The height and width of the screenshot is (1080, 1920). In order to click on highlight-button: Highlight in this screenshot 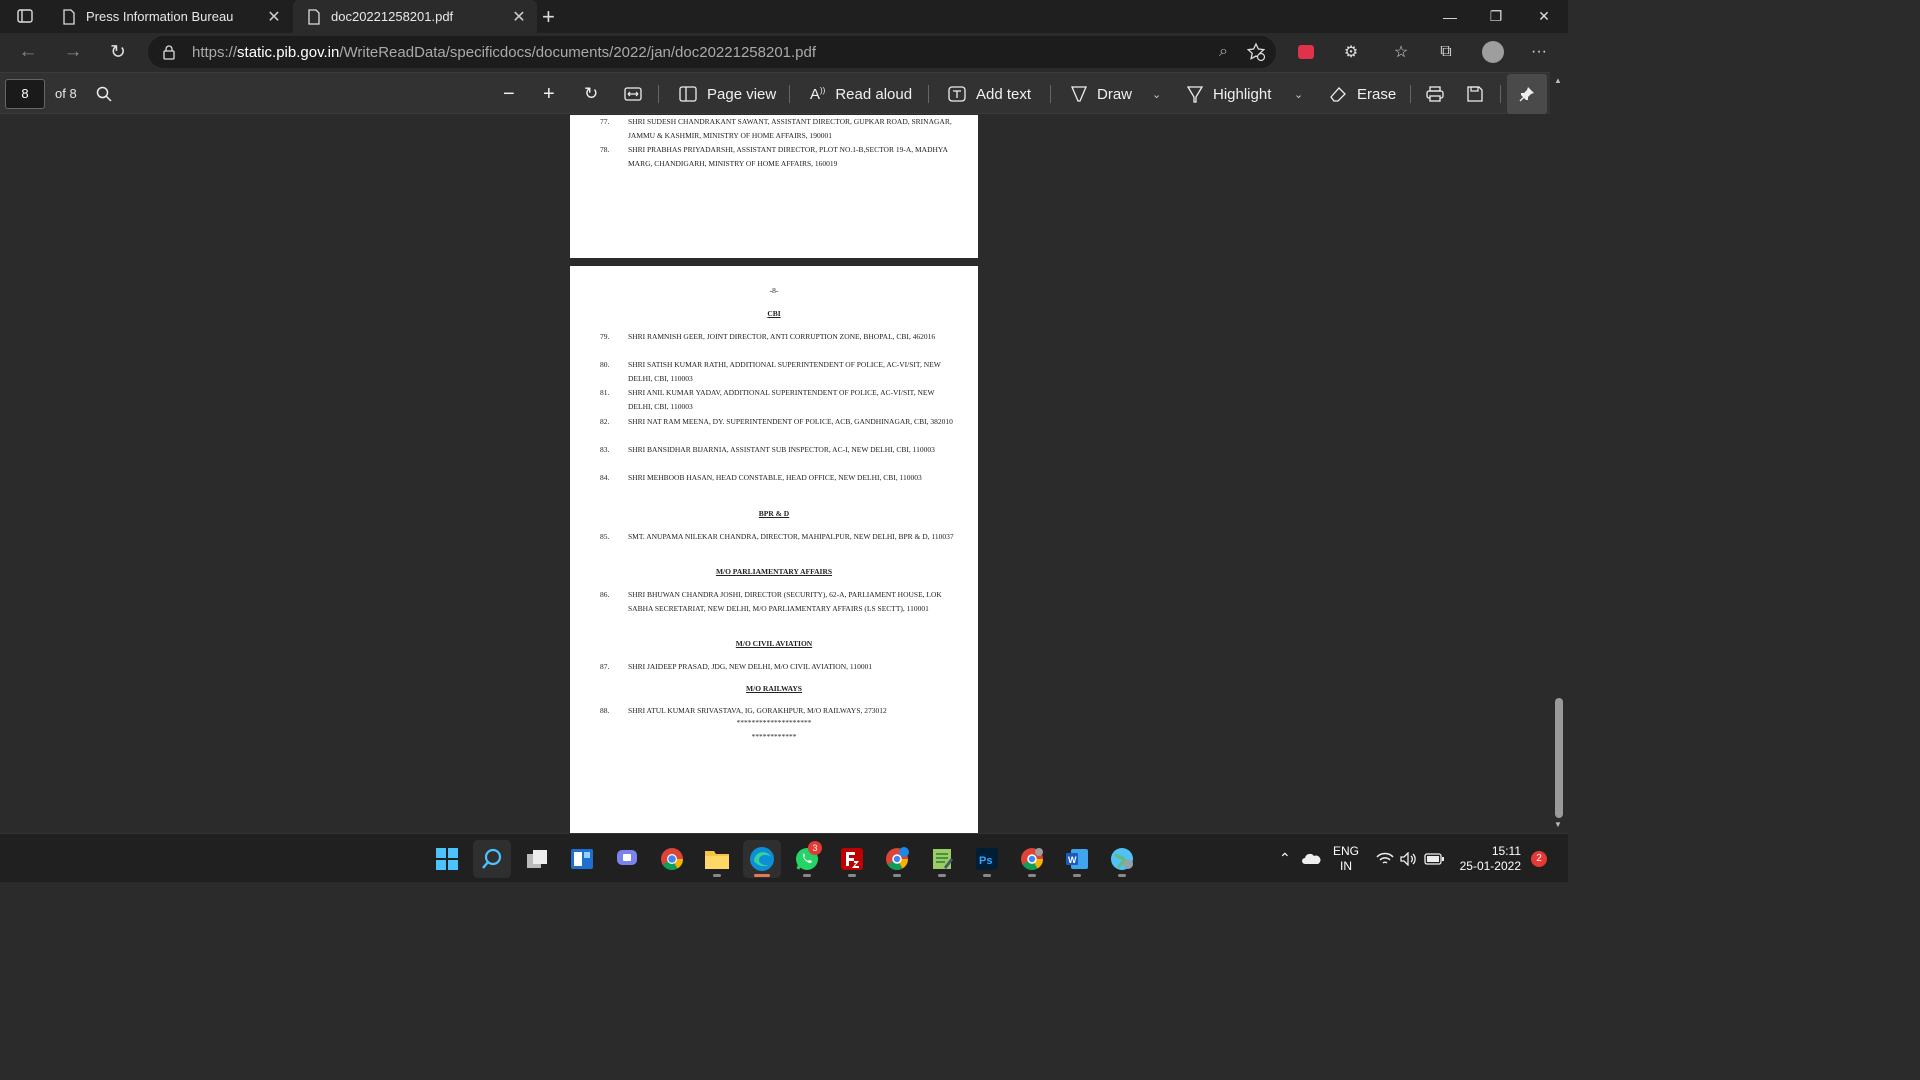, I will do `click(1229, 94)`.